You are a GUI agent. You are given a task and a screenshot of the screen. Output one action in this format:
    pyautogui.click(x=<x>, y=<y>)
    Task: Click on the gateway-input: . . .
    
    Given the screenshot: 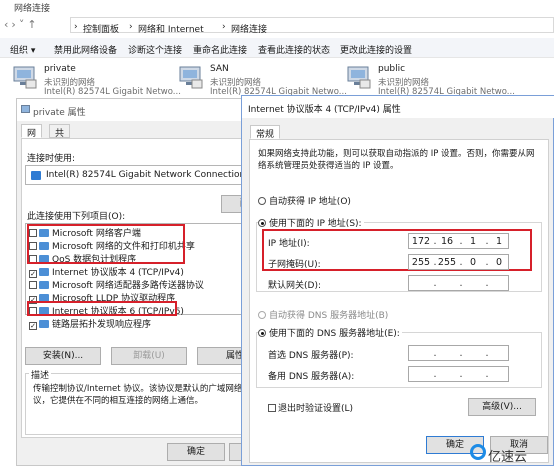 What is the action you would take?
    pyautogui.click(x=458, y=283)
    